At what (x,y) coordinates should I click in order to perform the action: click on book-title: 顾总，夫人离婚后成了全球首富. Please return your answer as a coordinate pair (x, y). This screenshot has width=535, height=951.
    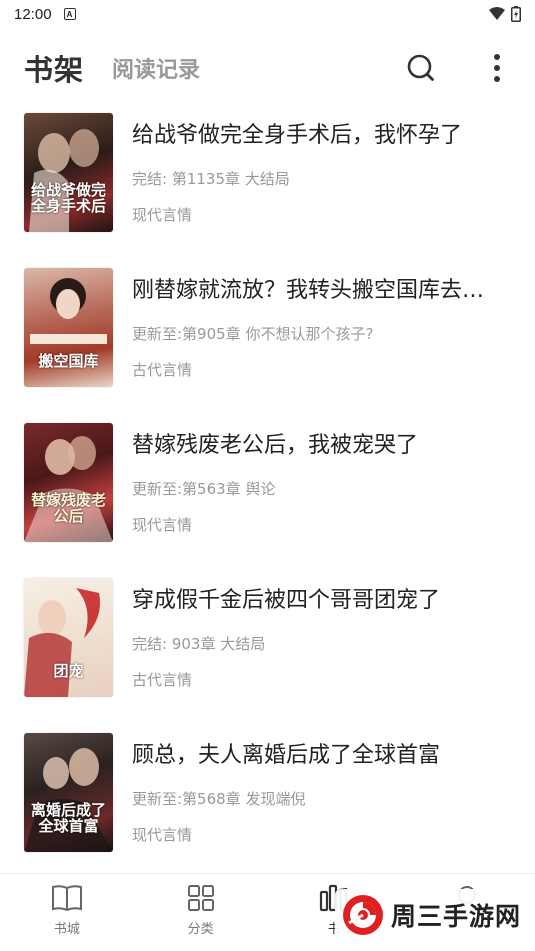
    Looking at the image, I should click on (286, 755).